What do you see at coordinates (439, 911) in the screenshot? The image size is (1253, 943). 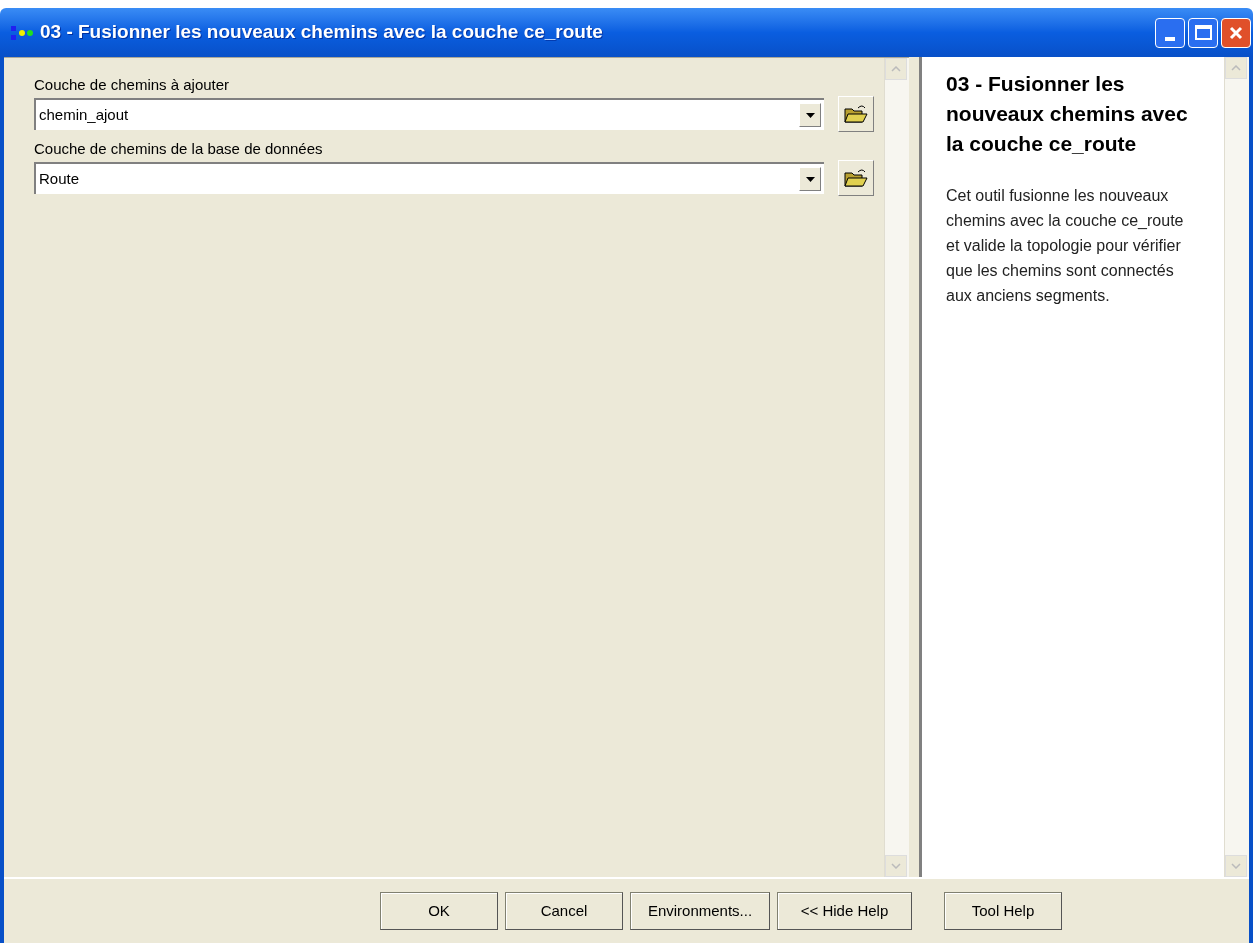 I see `dialog-button: OK` at bounding box center [439, 911].